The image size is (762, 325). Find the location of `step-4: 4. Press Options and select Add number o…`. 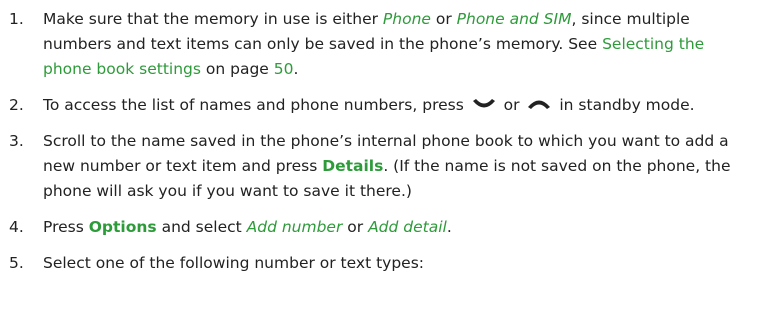

step-4: 4. Press Options and select Add number o… is located at coordinates (381, 227).